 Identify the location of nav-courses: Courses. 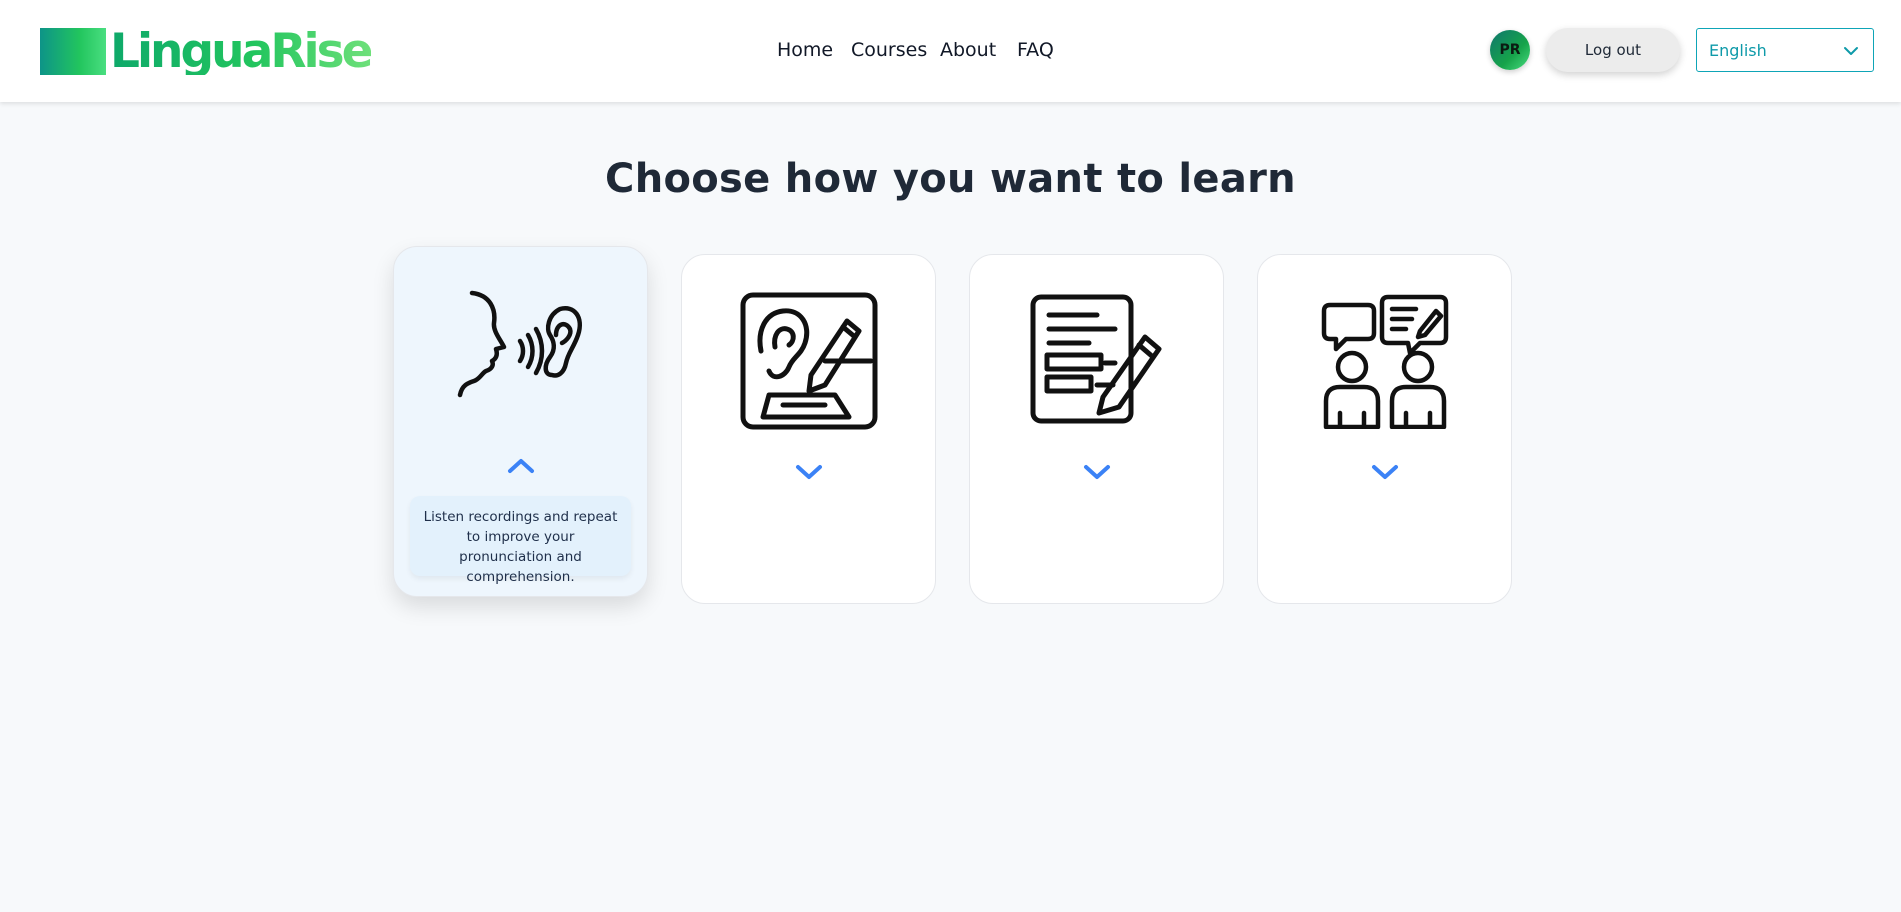
(889, 50).